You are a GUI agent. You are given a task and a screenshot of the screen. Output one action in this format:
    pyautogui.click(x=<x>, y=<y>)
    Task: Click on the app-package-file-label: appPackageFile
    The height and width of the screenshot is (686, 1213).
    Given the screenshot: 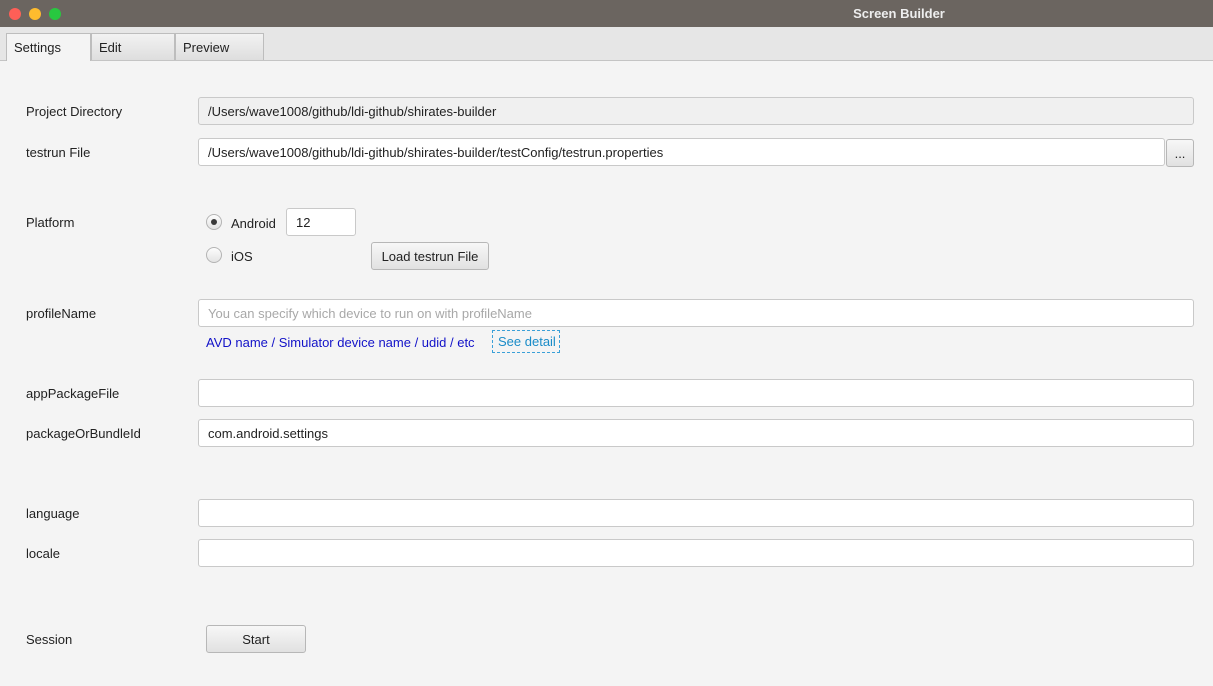 What is the action you would take?
    pyautogui.click(x=73, y=393)
    